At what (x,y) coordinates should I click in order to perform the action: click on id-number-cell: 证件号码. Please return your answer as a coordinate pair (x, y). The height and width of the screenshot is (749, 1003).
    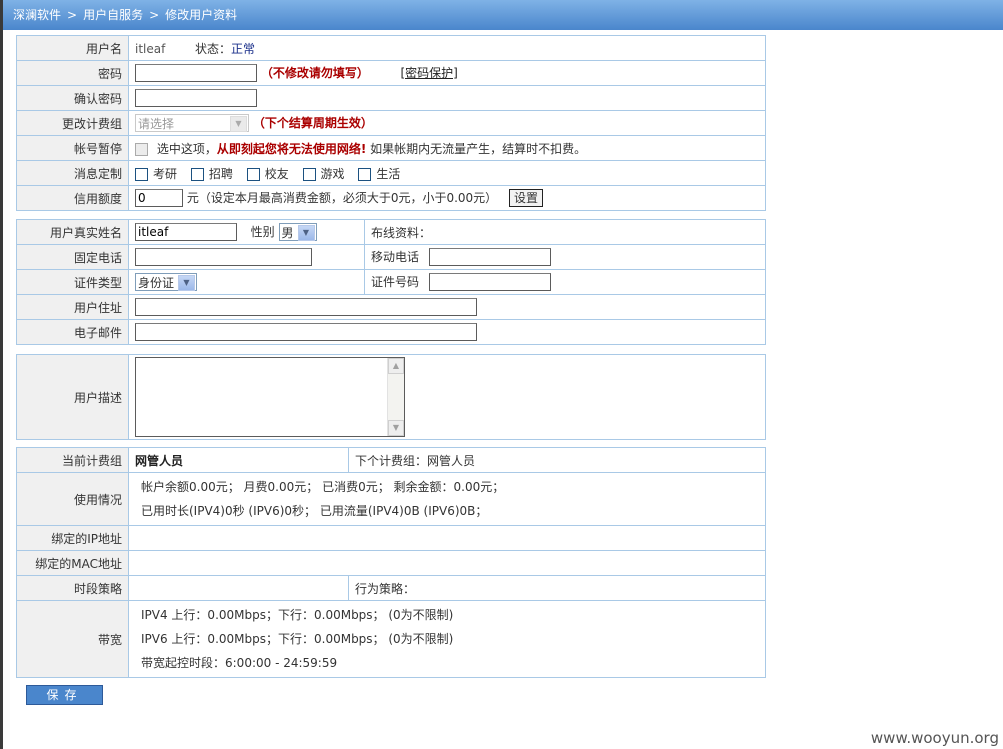
    Looking at the image, I should click on (565, 282).